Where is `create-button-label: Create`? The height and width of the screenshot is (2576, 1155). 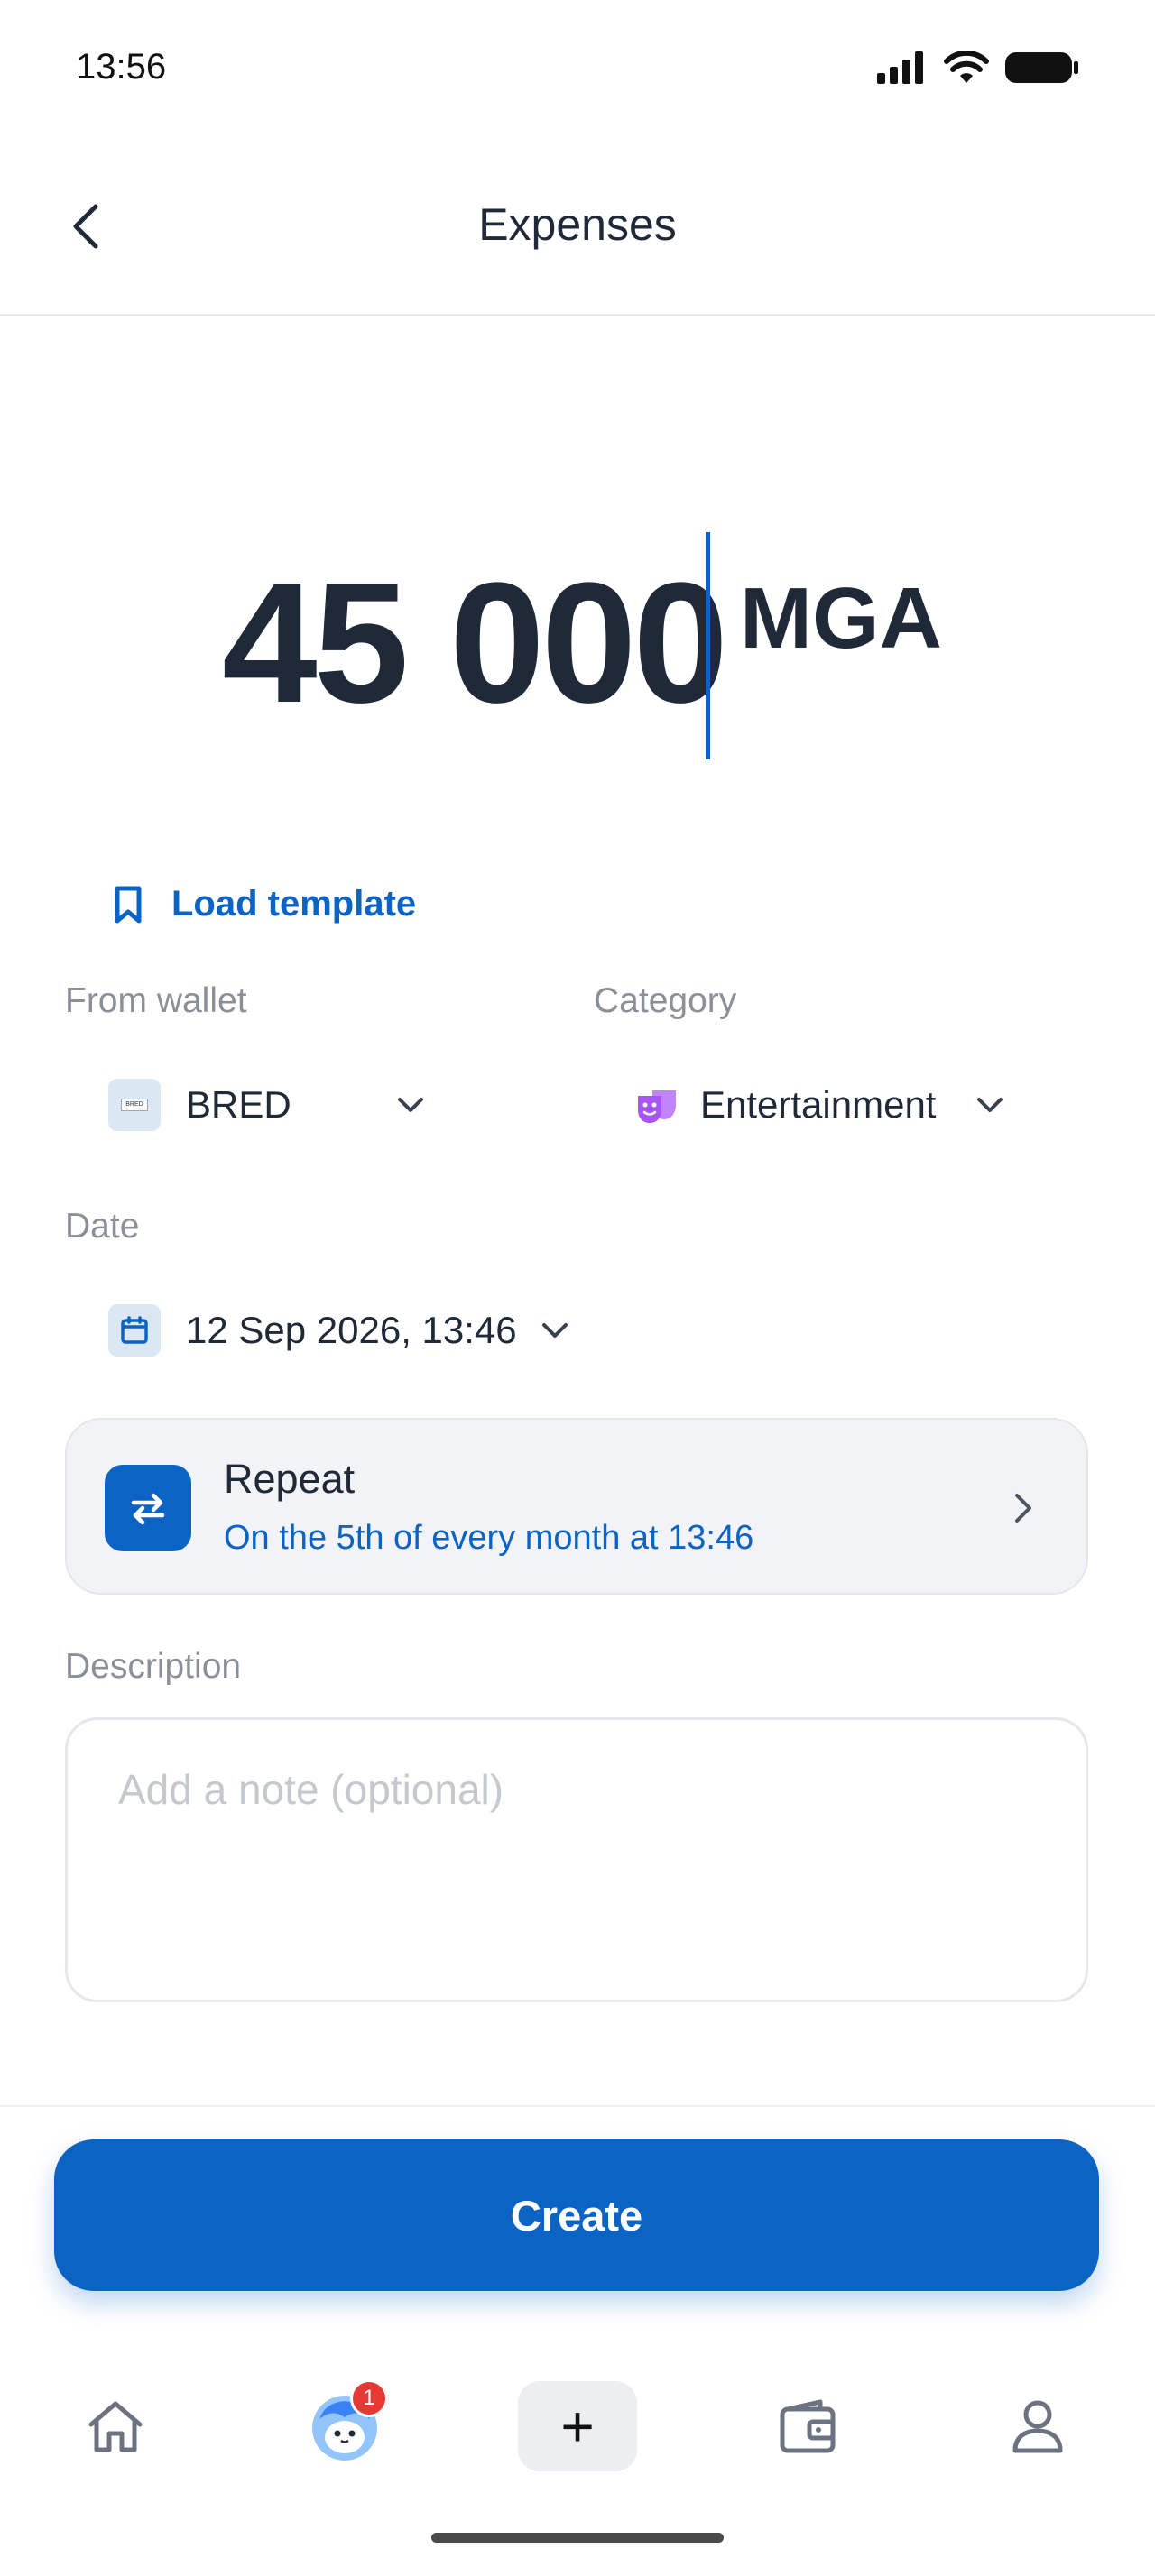 create-button-label: Create is located at coordinates (576, 2215).